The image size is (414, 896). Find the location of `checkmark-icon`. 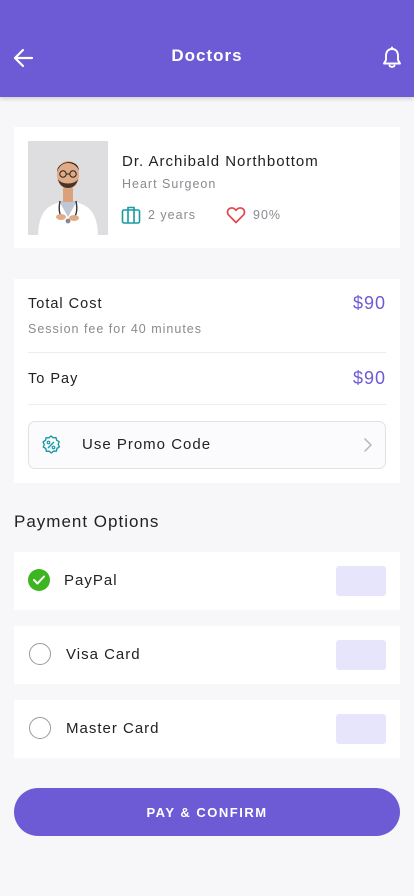

checkmark-icon is located at coordinates (39, 580).